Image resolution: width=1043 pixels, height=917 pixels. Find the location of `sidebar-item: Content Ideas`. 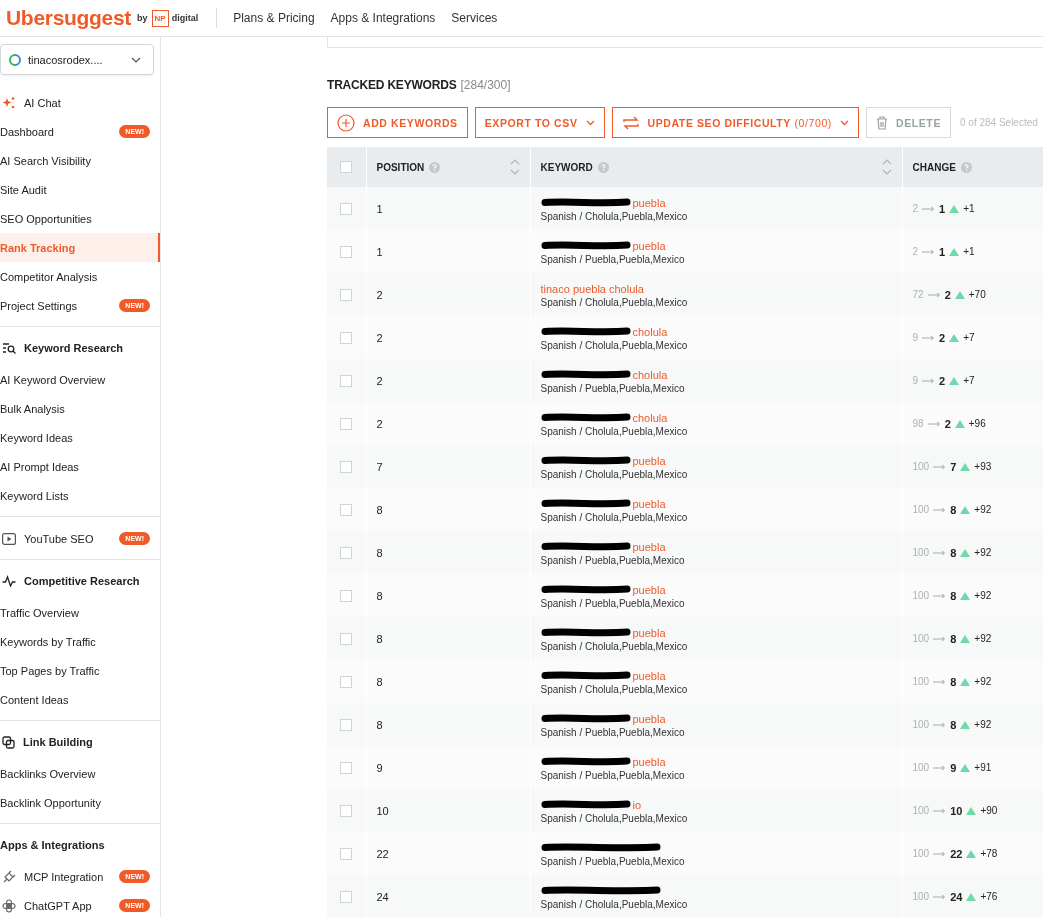

sidebar-item: Content Ideas is located at coordinates (80, 699).